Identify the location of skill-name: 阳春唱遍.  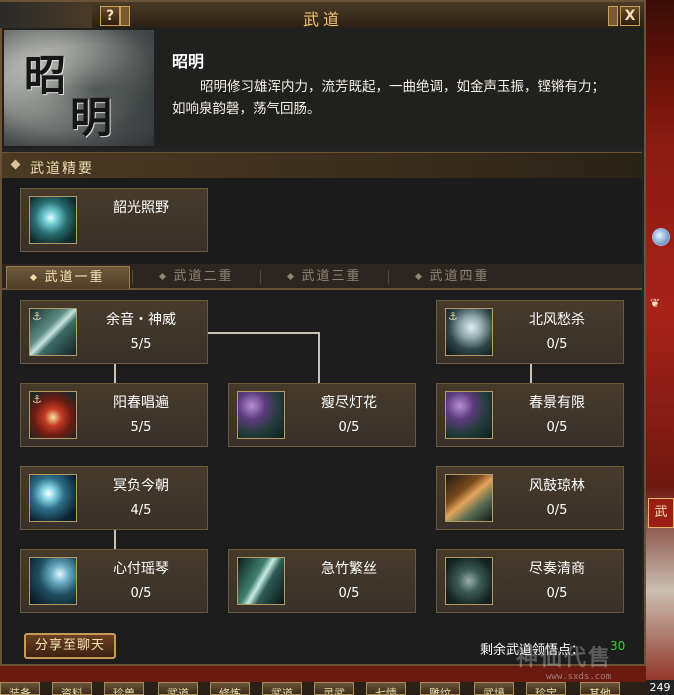
(141, 403).